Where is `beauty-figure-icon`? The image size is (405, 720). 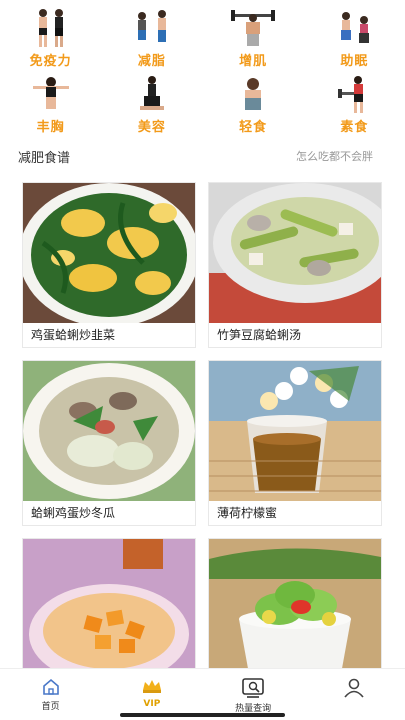 beauty-figure-icon is located at coordinates (152, 94).